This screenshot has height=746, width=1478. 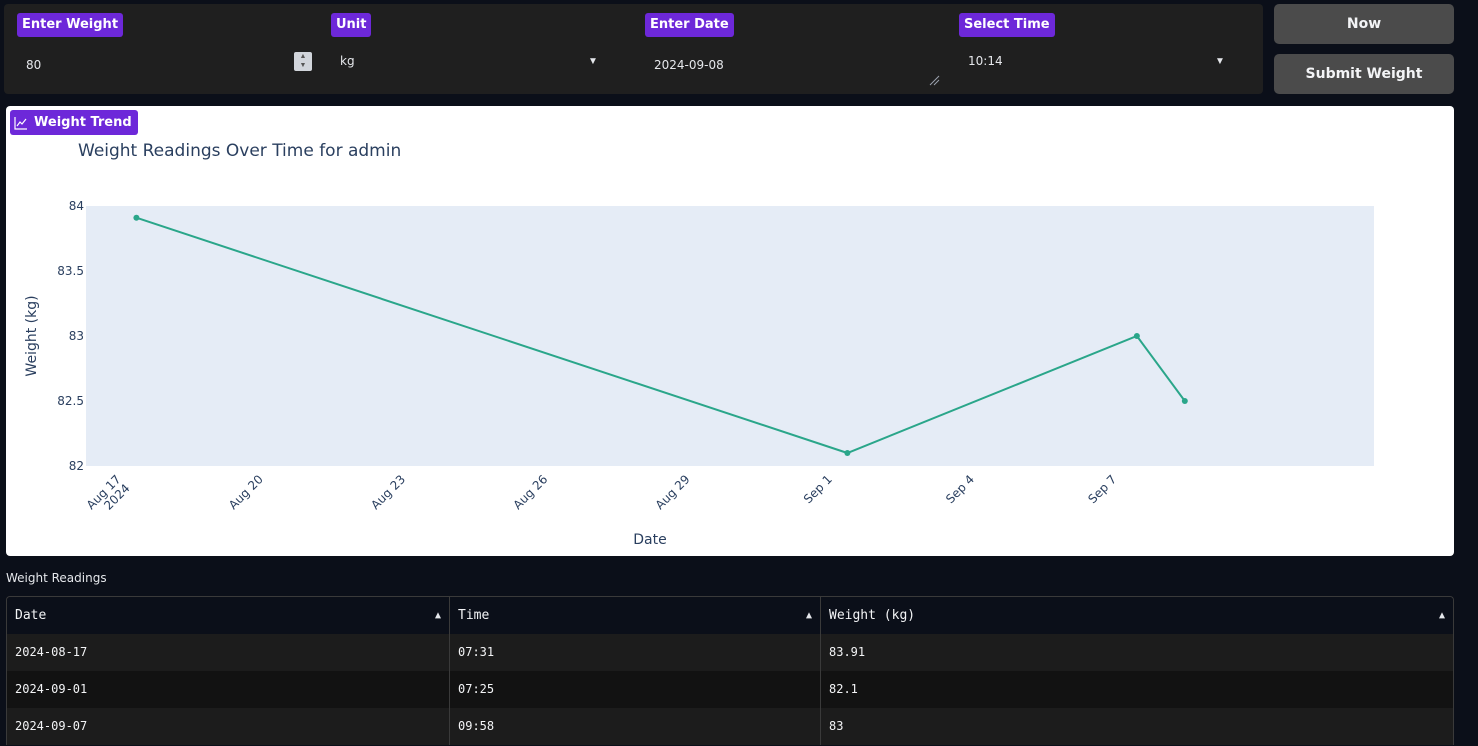 I want to click on x-tick-label: Sep 4, so click(x=960, y=489).